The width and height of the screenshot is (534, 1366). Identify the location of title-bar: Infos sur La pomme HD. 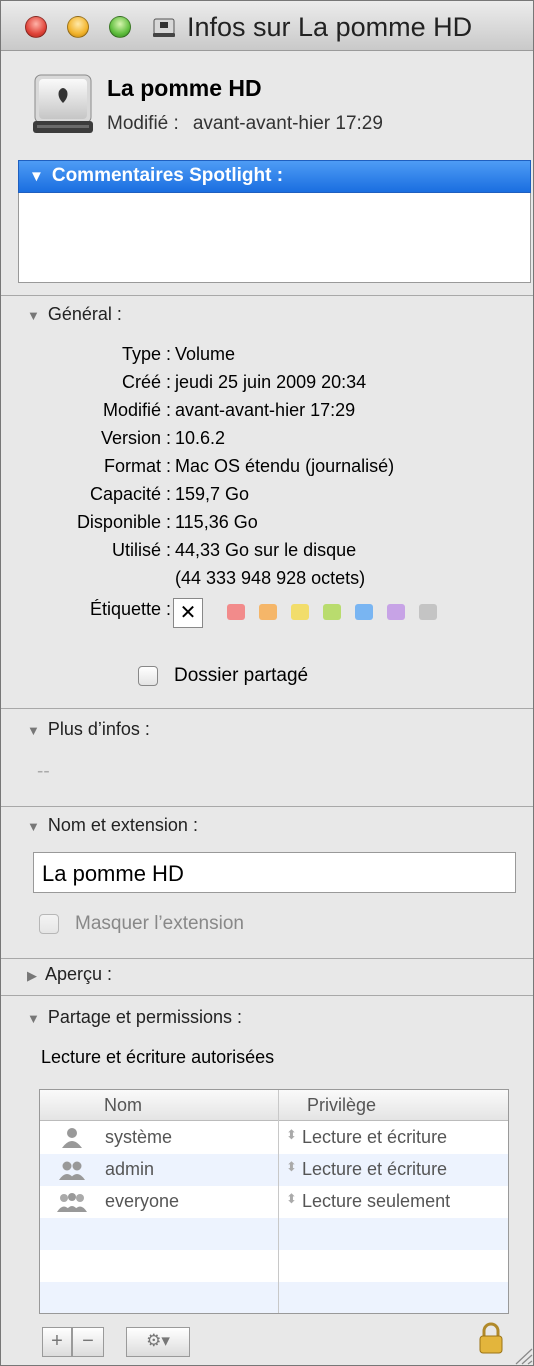
(267, 26).